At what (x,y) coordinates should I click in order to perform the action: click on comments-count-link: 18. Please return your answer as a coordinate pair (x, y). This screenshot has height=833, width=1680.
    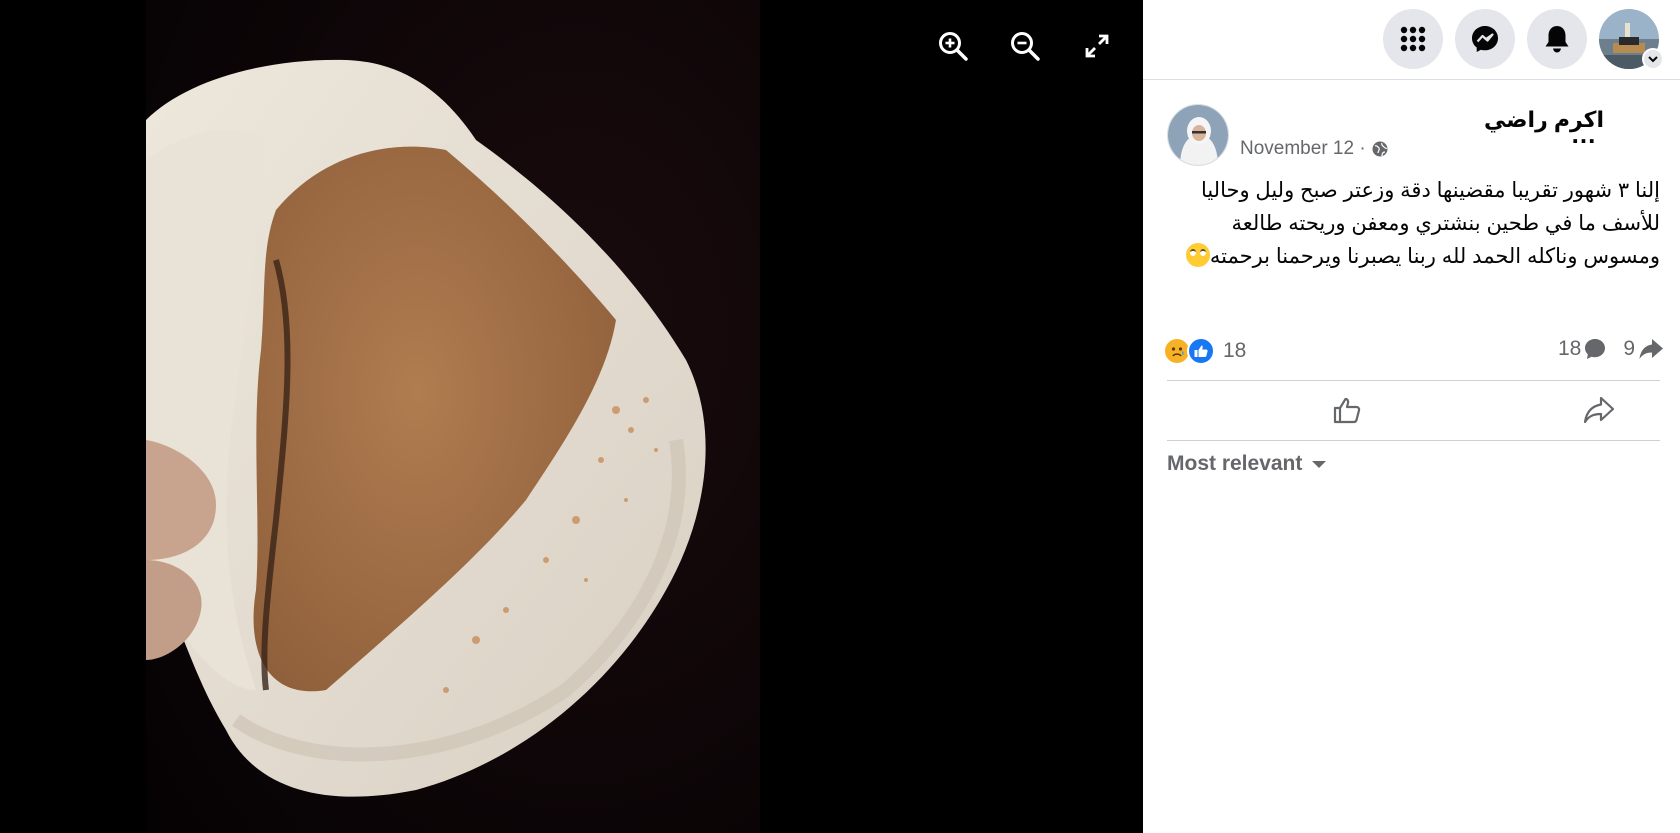
    Looking at the image, I should click on (1582, 349).